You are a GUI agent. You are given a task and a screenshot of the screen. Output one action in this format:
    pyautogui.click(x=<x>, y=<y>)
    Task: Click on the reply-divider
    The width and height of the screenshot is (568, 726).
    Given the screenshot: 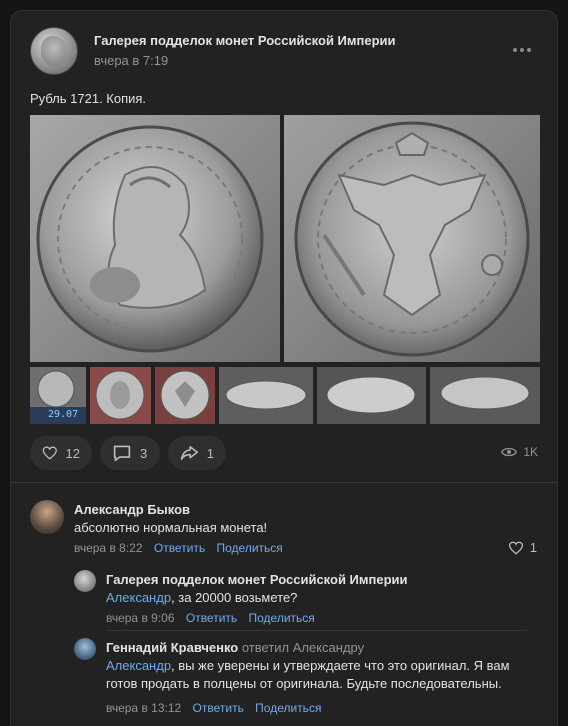 What is the action you would take?
    pyautogui.click(x=316, y=630)
    